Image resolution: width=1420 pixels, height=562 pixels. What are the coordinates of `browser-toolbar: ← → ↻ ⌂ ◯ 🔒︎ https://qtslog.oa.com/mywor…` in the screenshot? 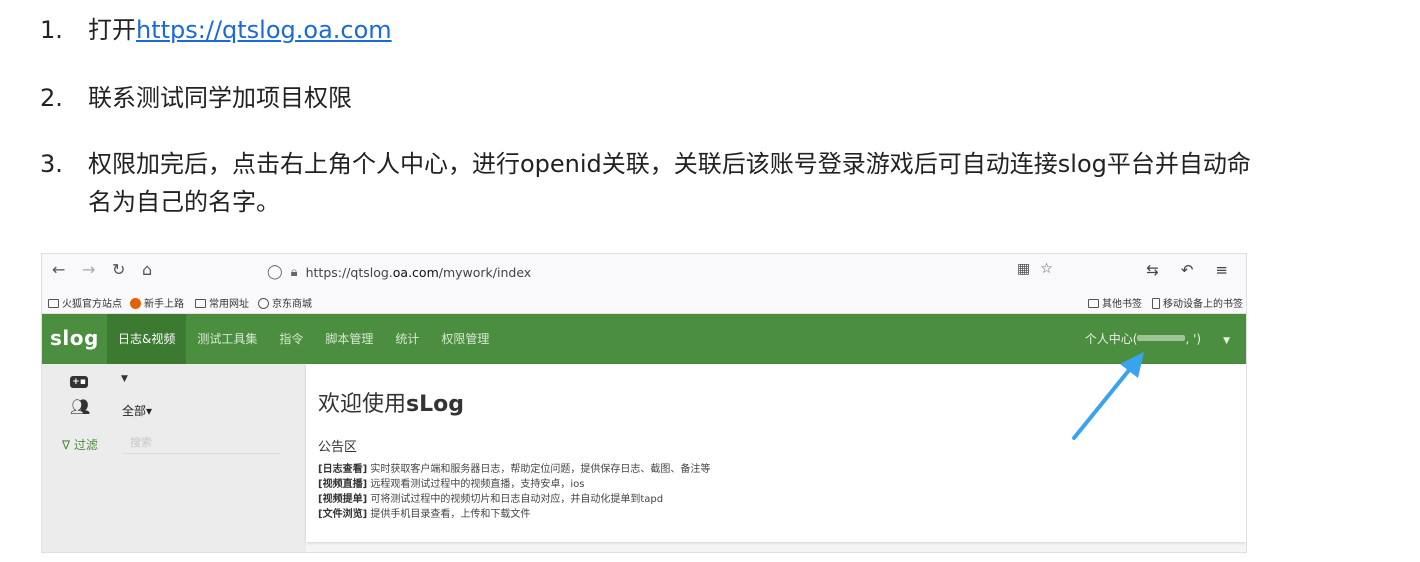 It's located at (644, 272).